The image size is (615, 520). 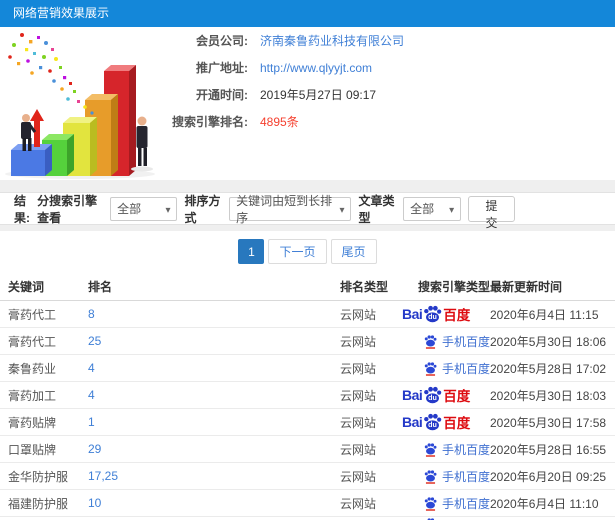 I want to click on article-type-label: 文章类型, so click(x=376, y=209).